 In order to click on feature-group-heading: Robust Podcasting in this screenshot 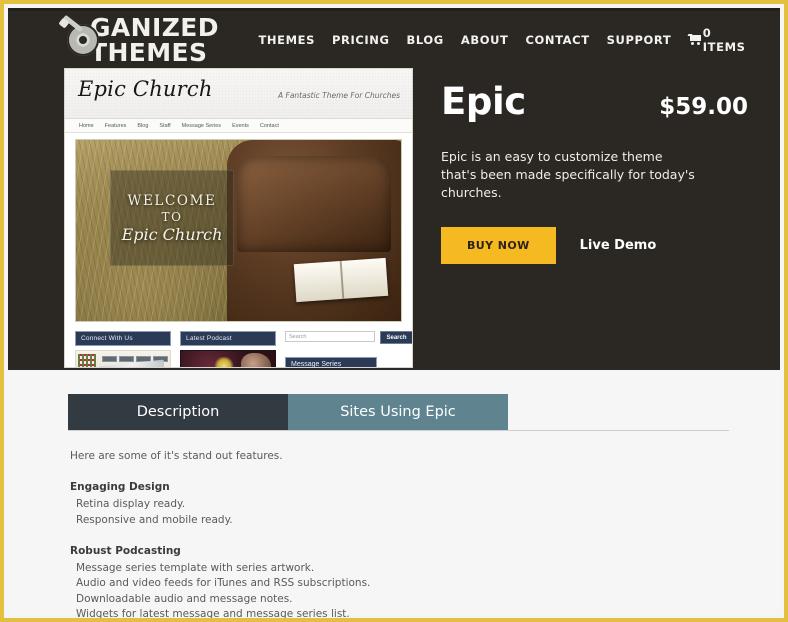, I will do `click(125, 550)`.